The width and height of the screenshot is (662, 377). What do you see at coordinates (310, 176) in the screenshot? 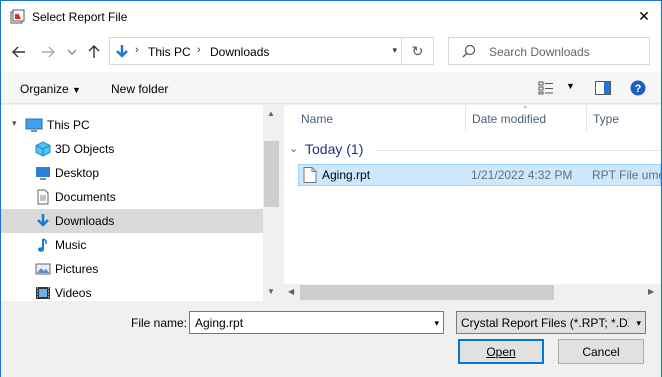
I see `rpt-file-icon` at bounding box center [310, 176].